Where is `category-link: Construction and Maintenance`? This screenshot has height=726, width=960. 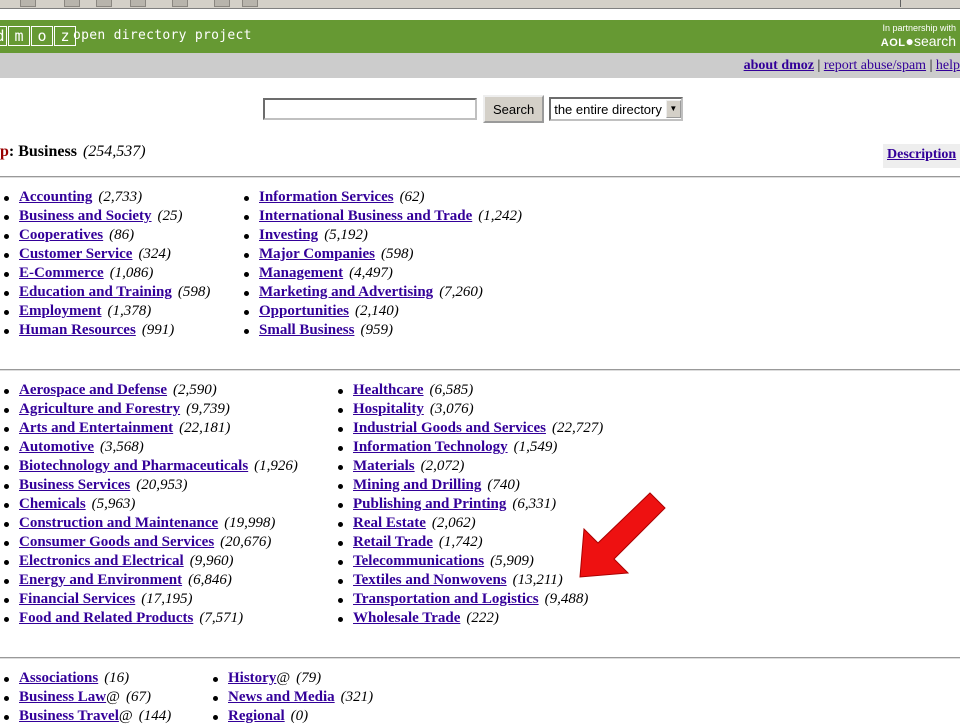 category-link: Construction and Maintenance is located at coordinates (118, 523).